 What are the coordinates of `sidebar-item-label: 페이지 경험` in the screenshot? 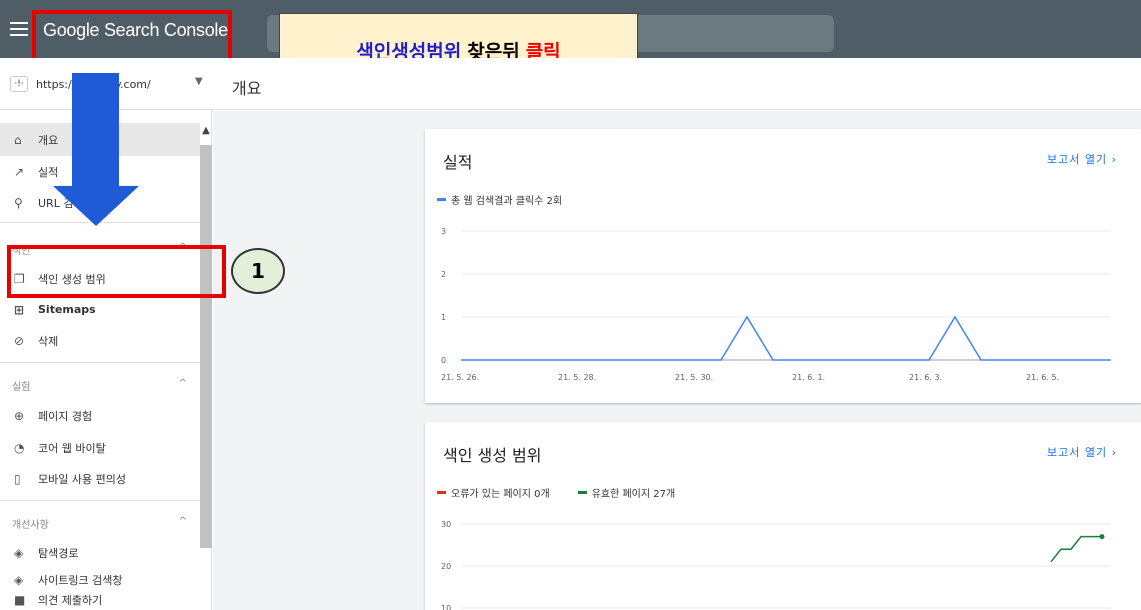 It's located at (65, 416).